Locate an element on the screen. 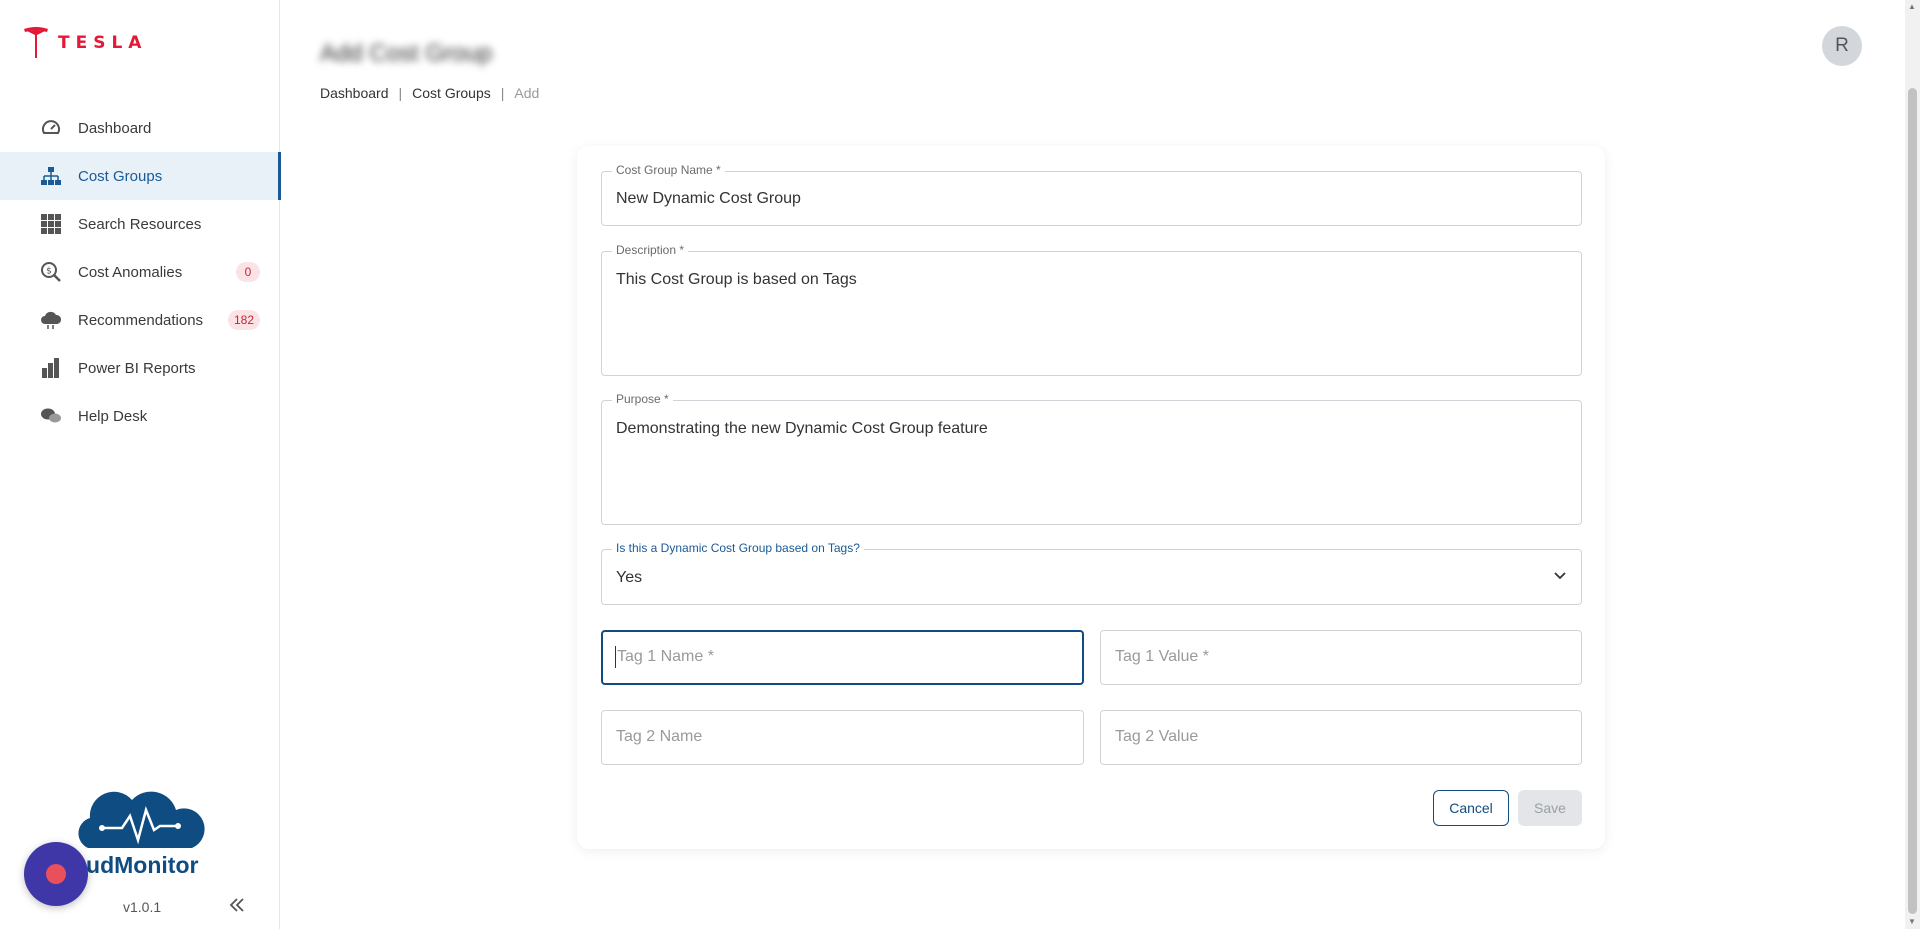  collapse-sidebar-icon is located at coordinates (237, 907).